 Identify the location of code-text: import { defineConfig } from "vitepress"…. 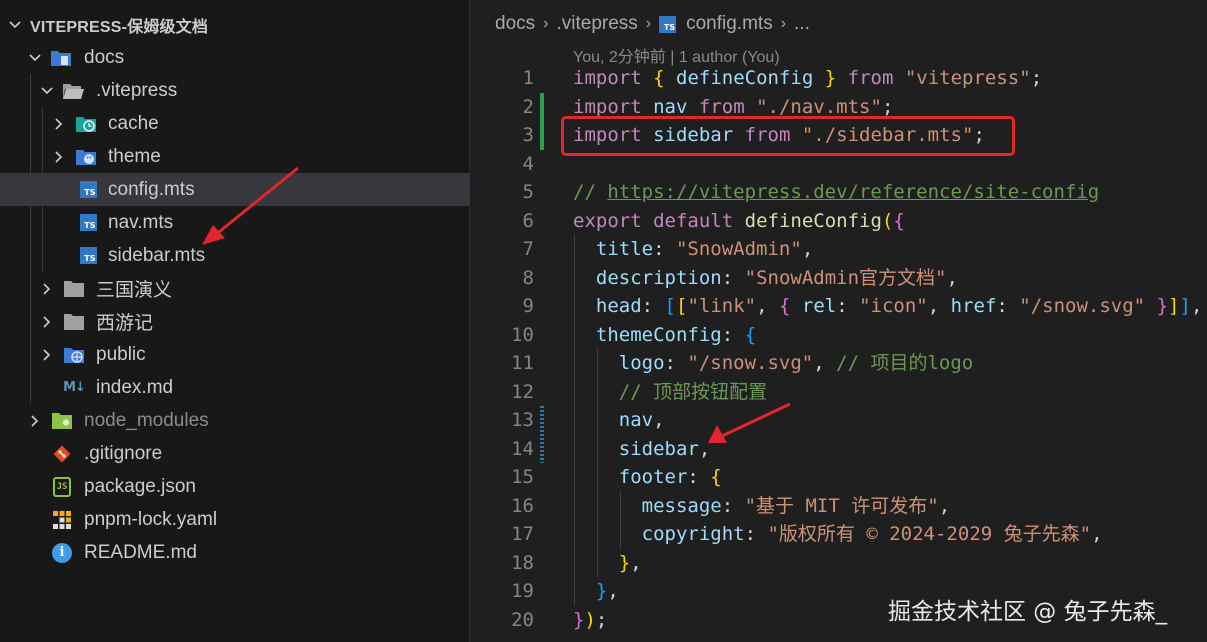
(808, 78).